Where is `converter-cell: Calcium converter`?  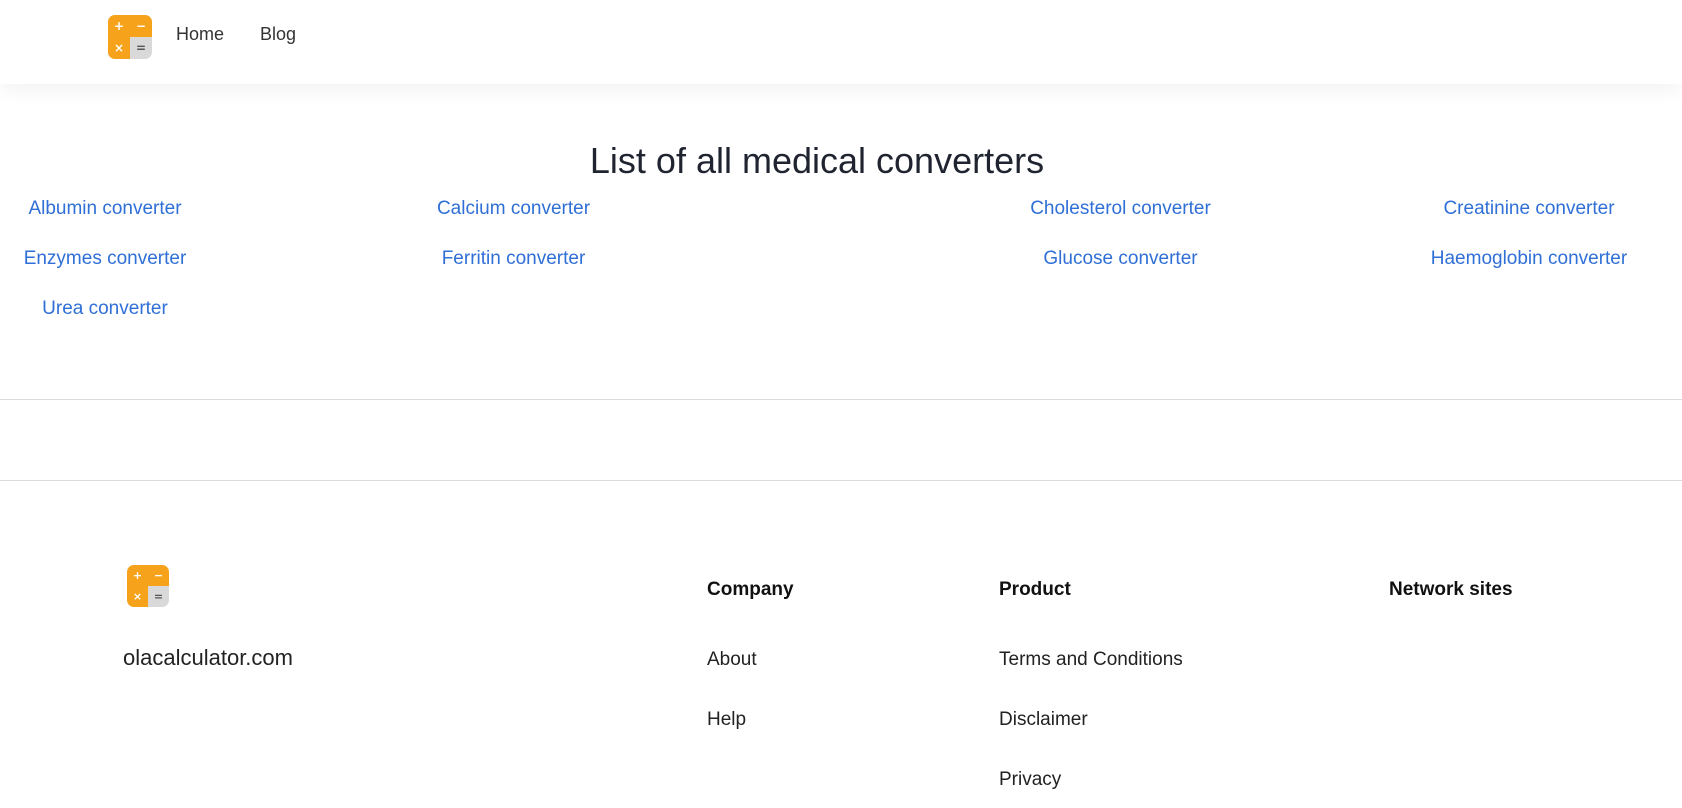 converter-cell: Calcium converter is located at coordinates (513, 223).